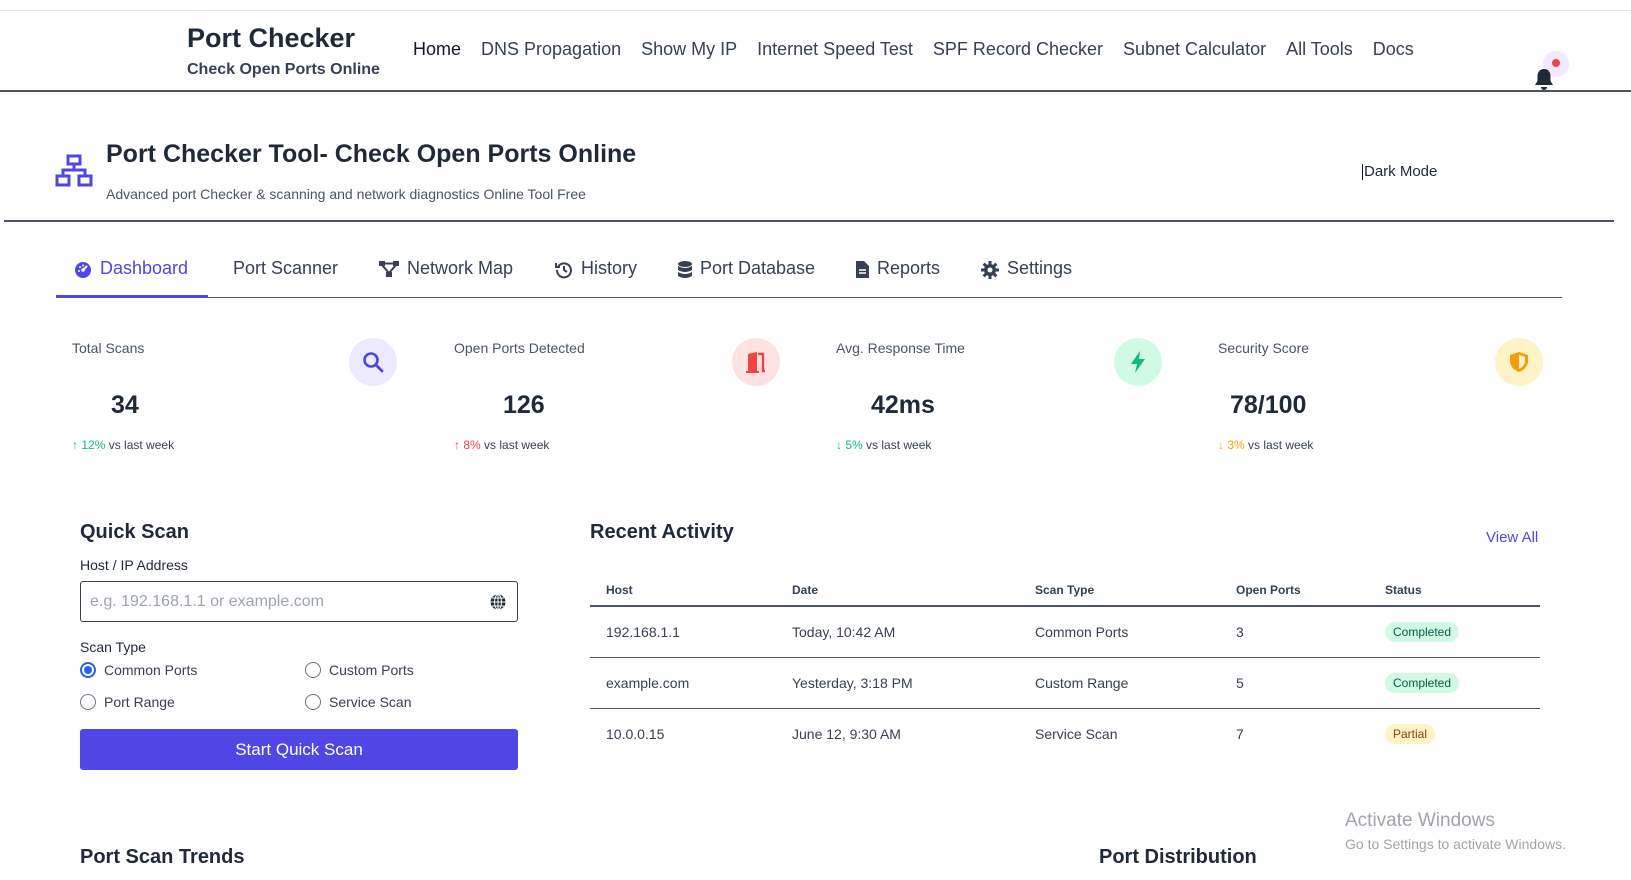  Describe the element at coordinates (132, 296) in the screenshot. I see `active-tab-indicator` at that location.